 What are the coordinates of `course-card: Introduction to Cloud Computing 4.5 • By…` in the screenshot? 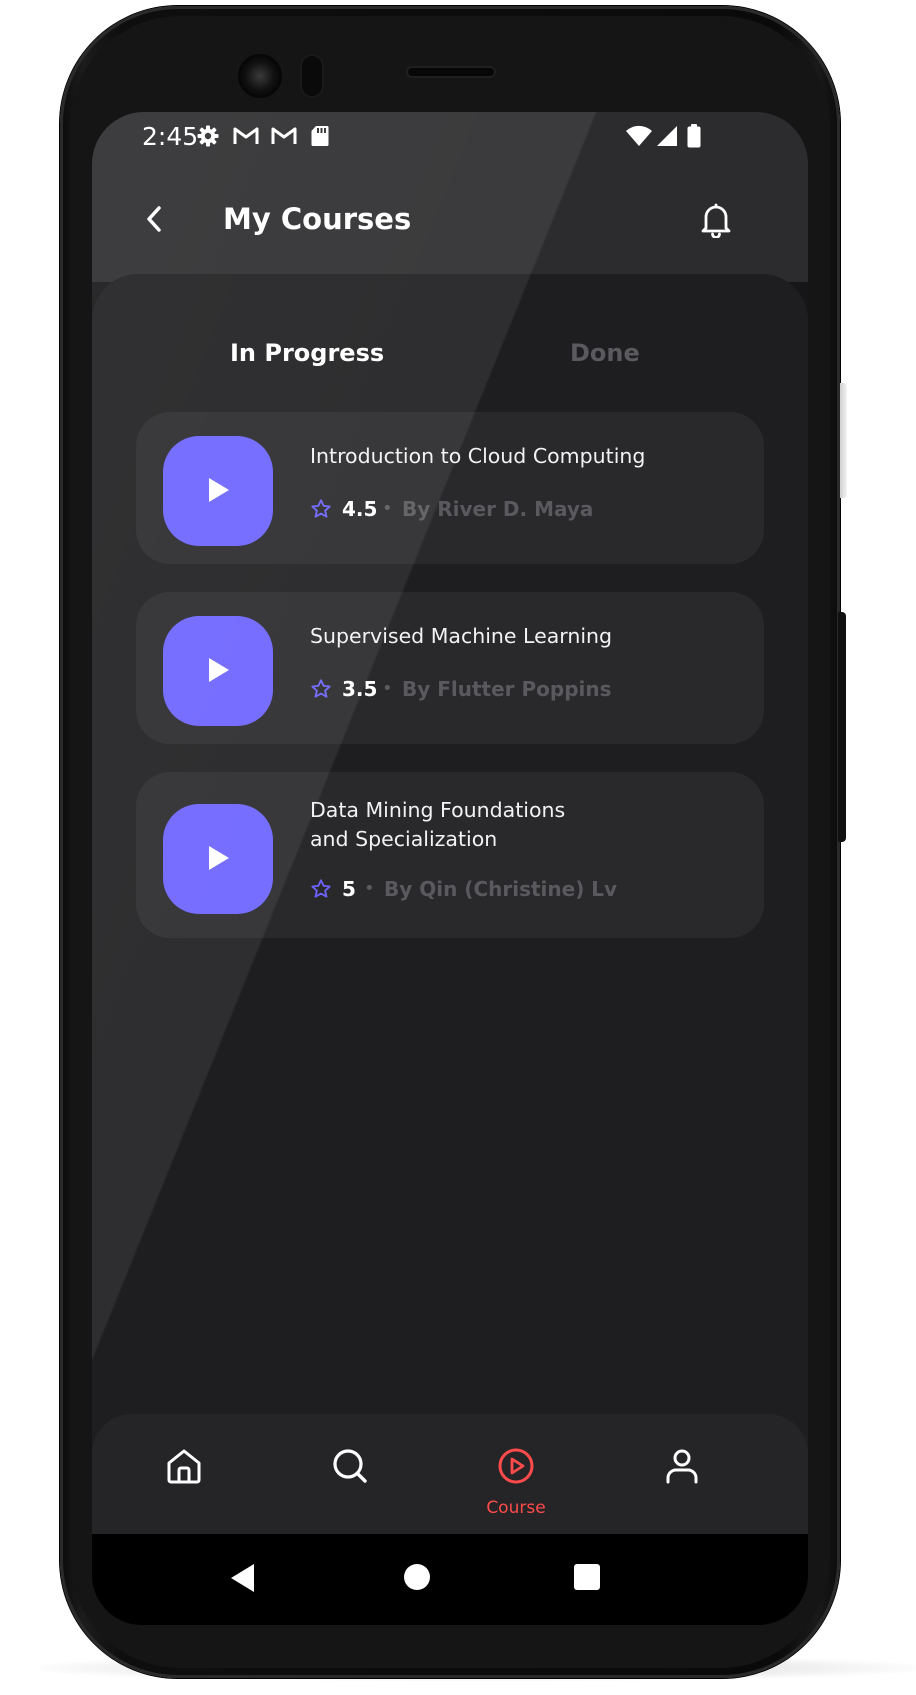 It's located at (450, 488).